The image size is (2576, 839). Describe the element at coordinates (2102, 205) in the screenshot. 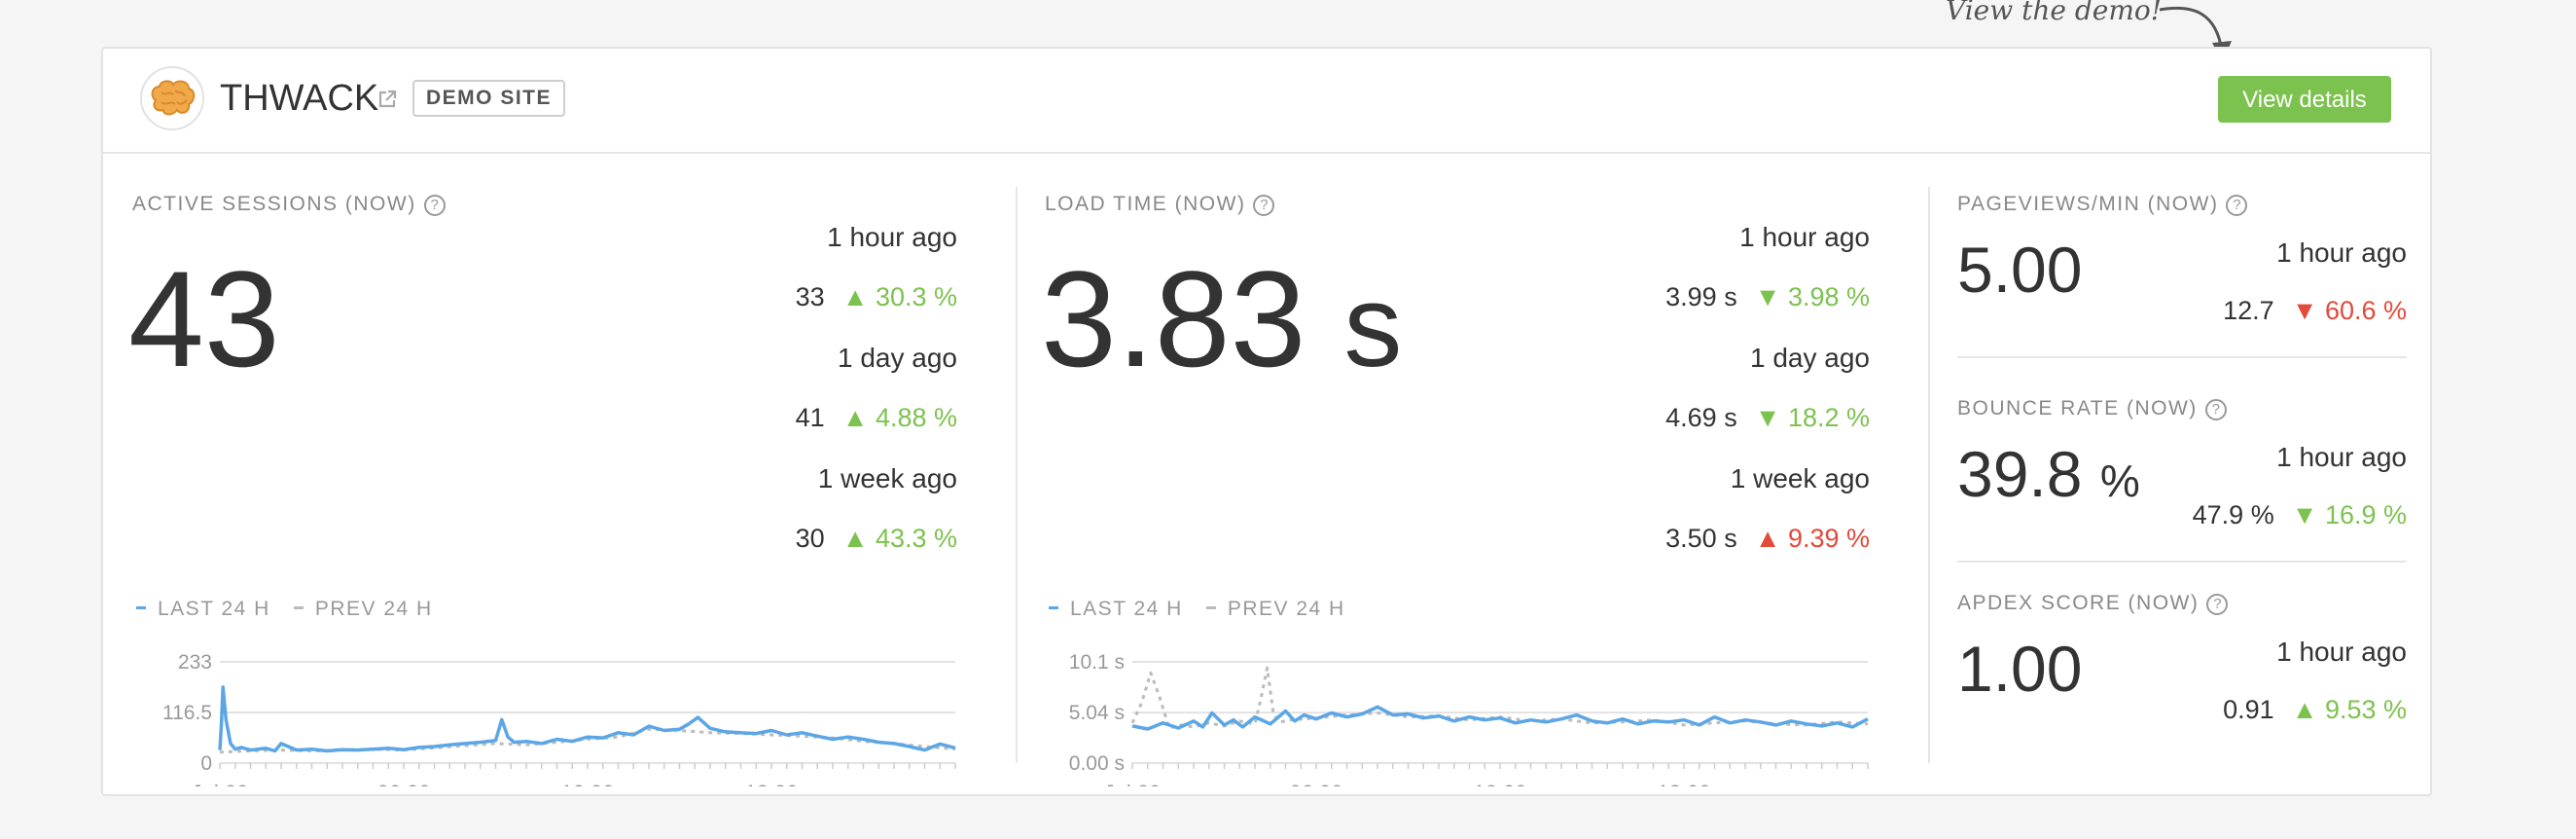

I see `pageviews-title: PAGEVIEWS/MIN (NOW)?` at that location.